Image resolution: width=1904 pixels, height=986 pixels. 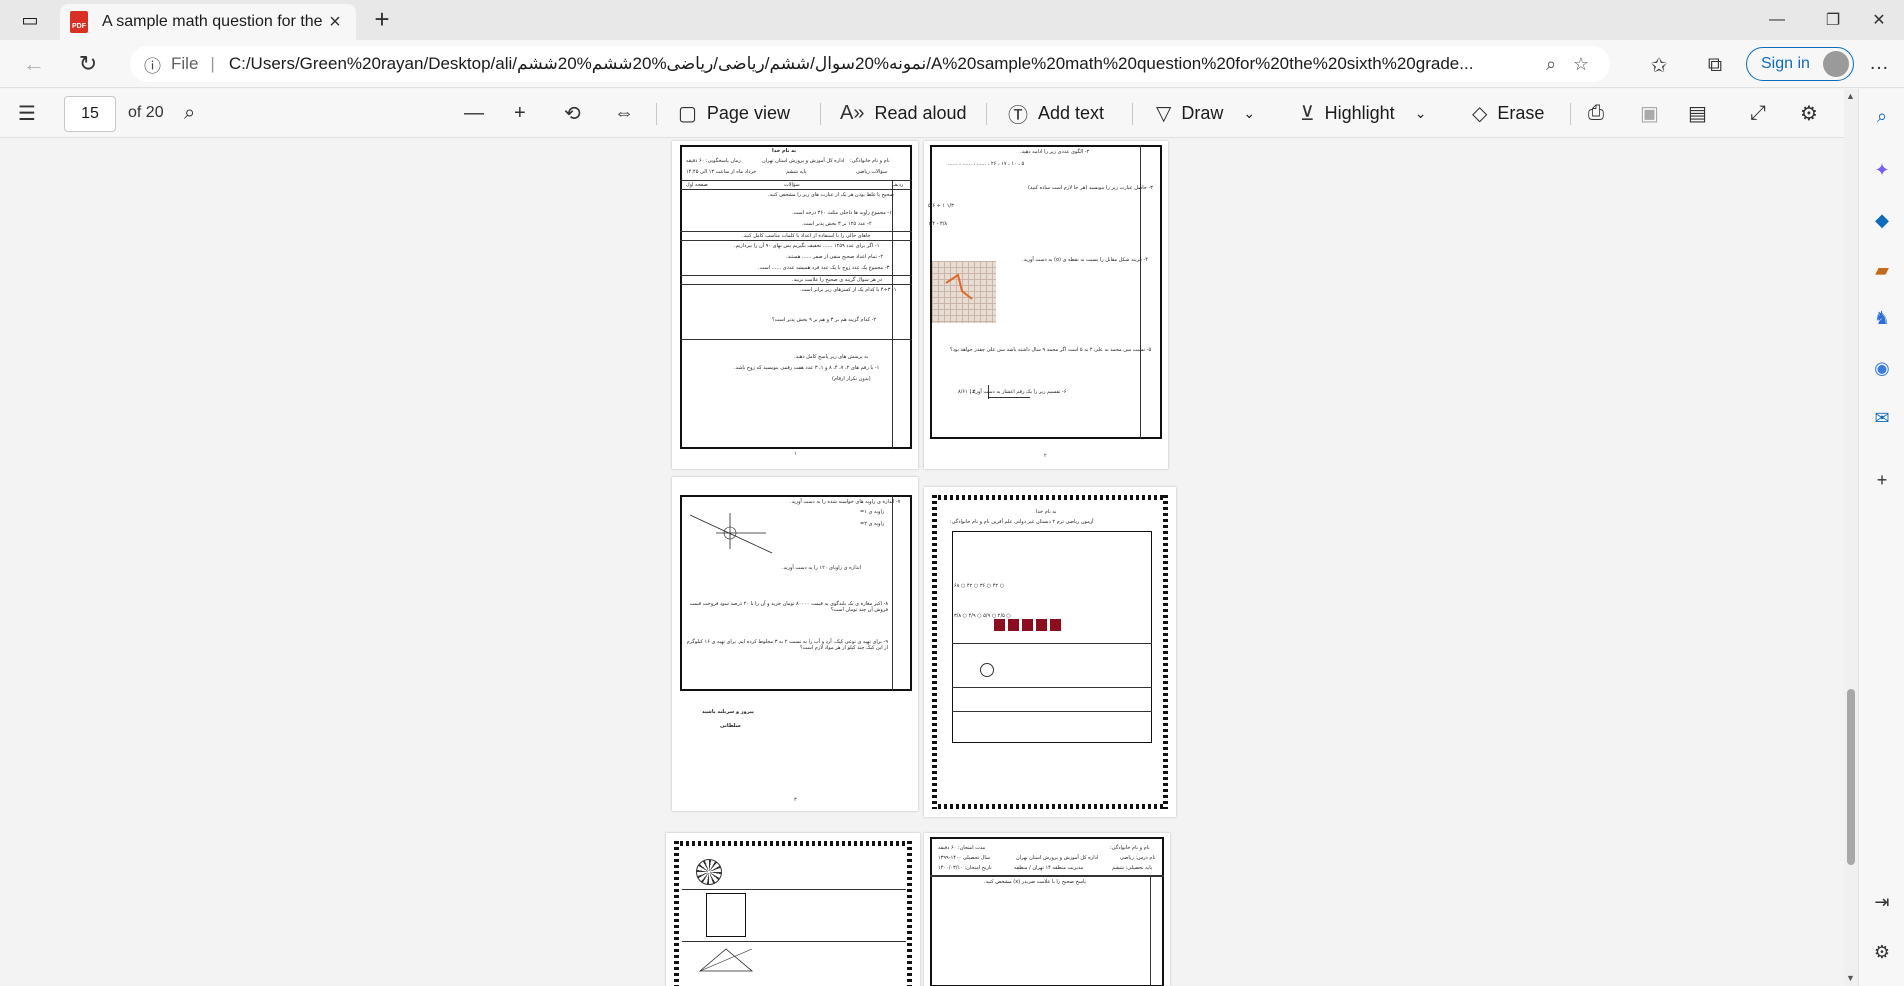 What do you see at coordinates (1307, 113) in the screenshot?
I see `highlight-icon: ⊻` at bounding box center [1307, 113].